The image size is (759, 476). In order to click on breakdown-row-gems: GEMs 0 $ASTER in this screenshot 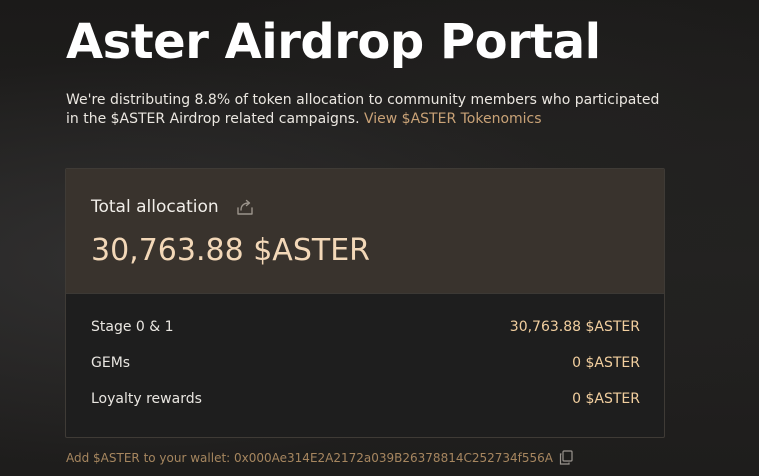, I will do `click(365, 373)`.